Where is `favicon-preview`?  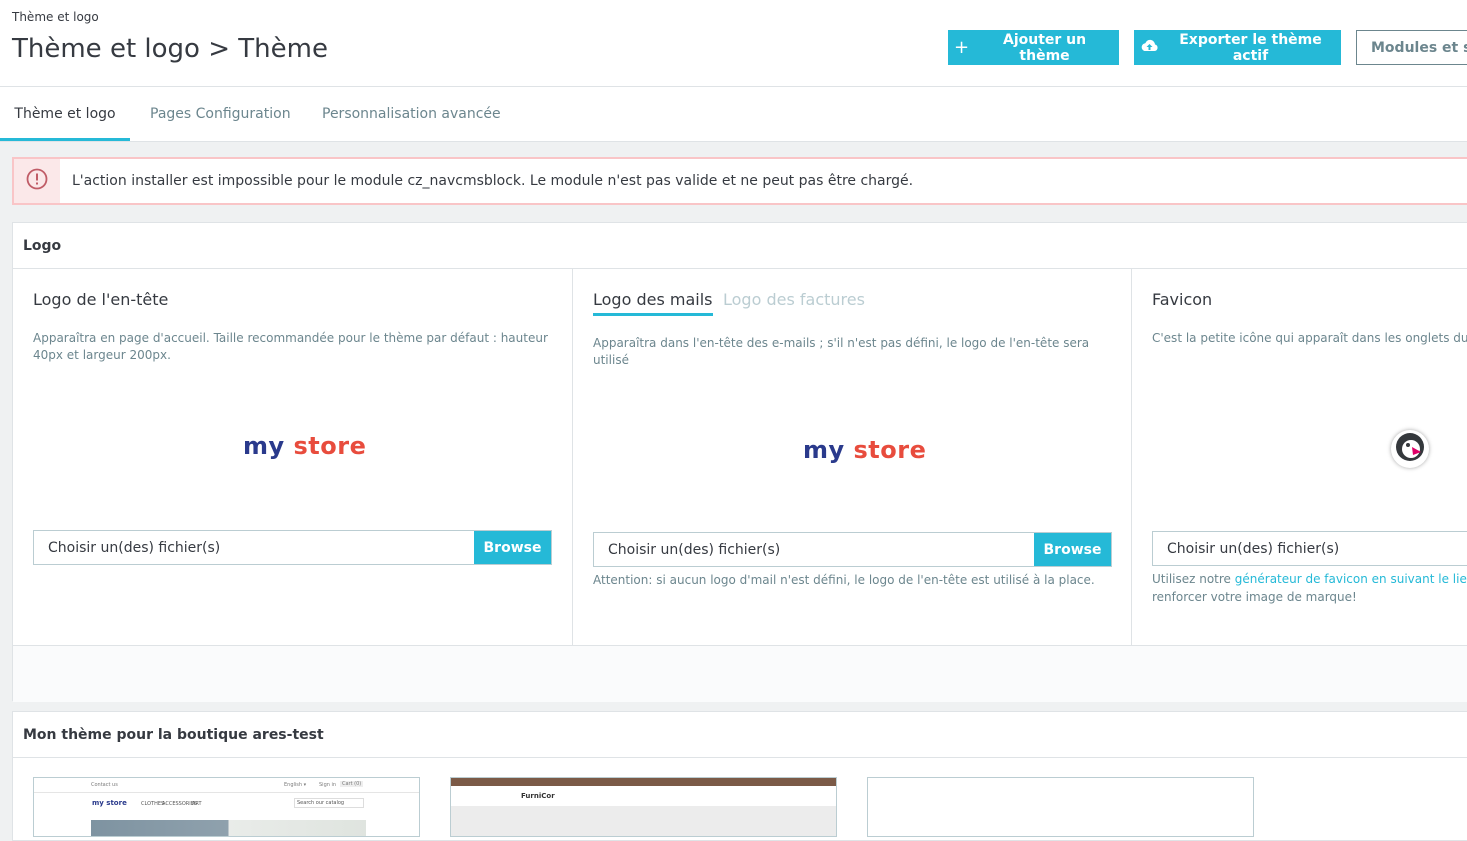 favicon-preview is located at coordinates (1410, 449).